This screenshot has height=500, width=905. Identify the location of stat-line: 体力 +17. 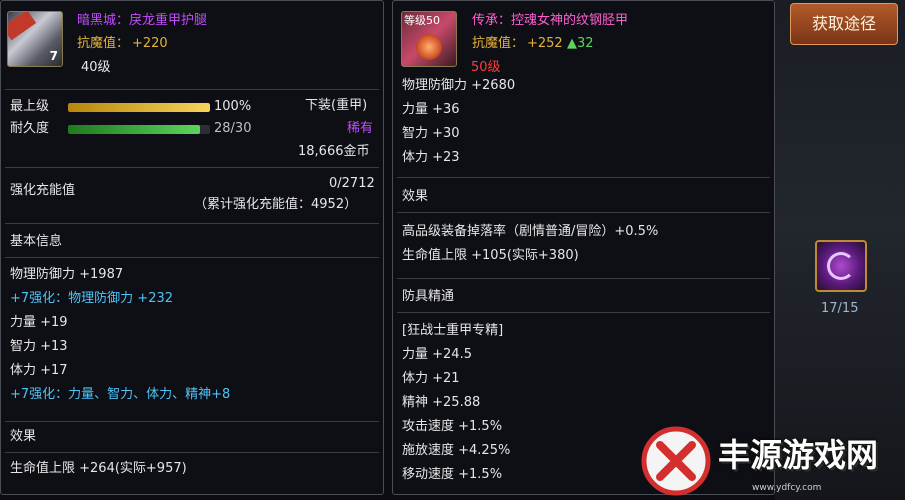
(39, 370).